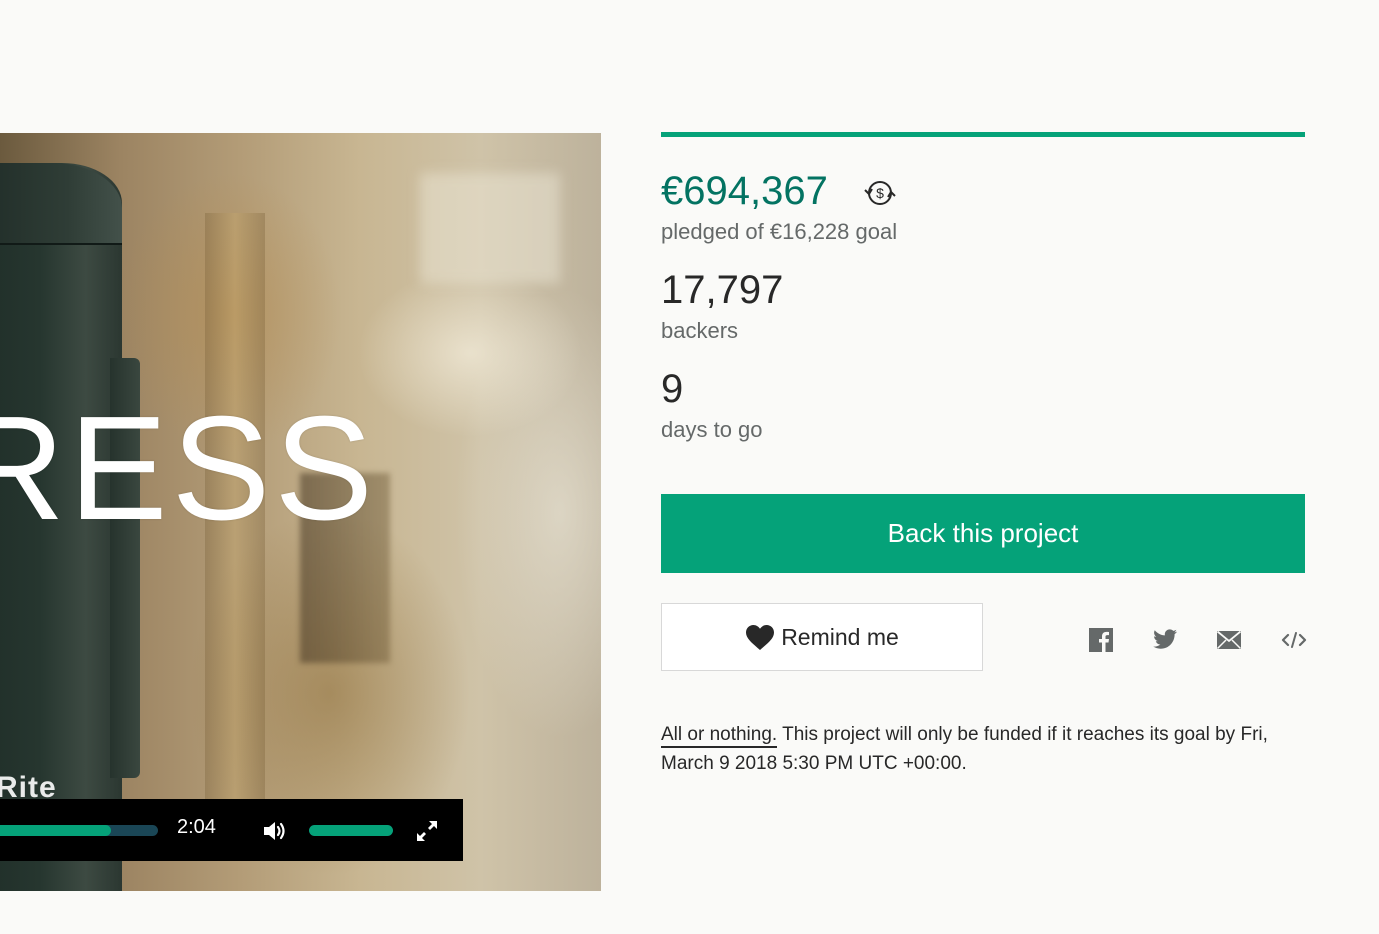  What do you see at coordinates (275, 831) in the screenshot?
I see `volume-icon` at bounding box center [275, 831].